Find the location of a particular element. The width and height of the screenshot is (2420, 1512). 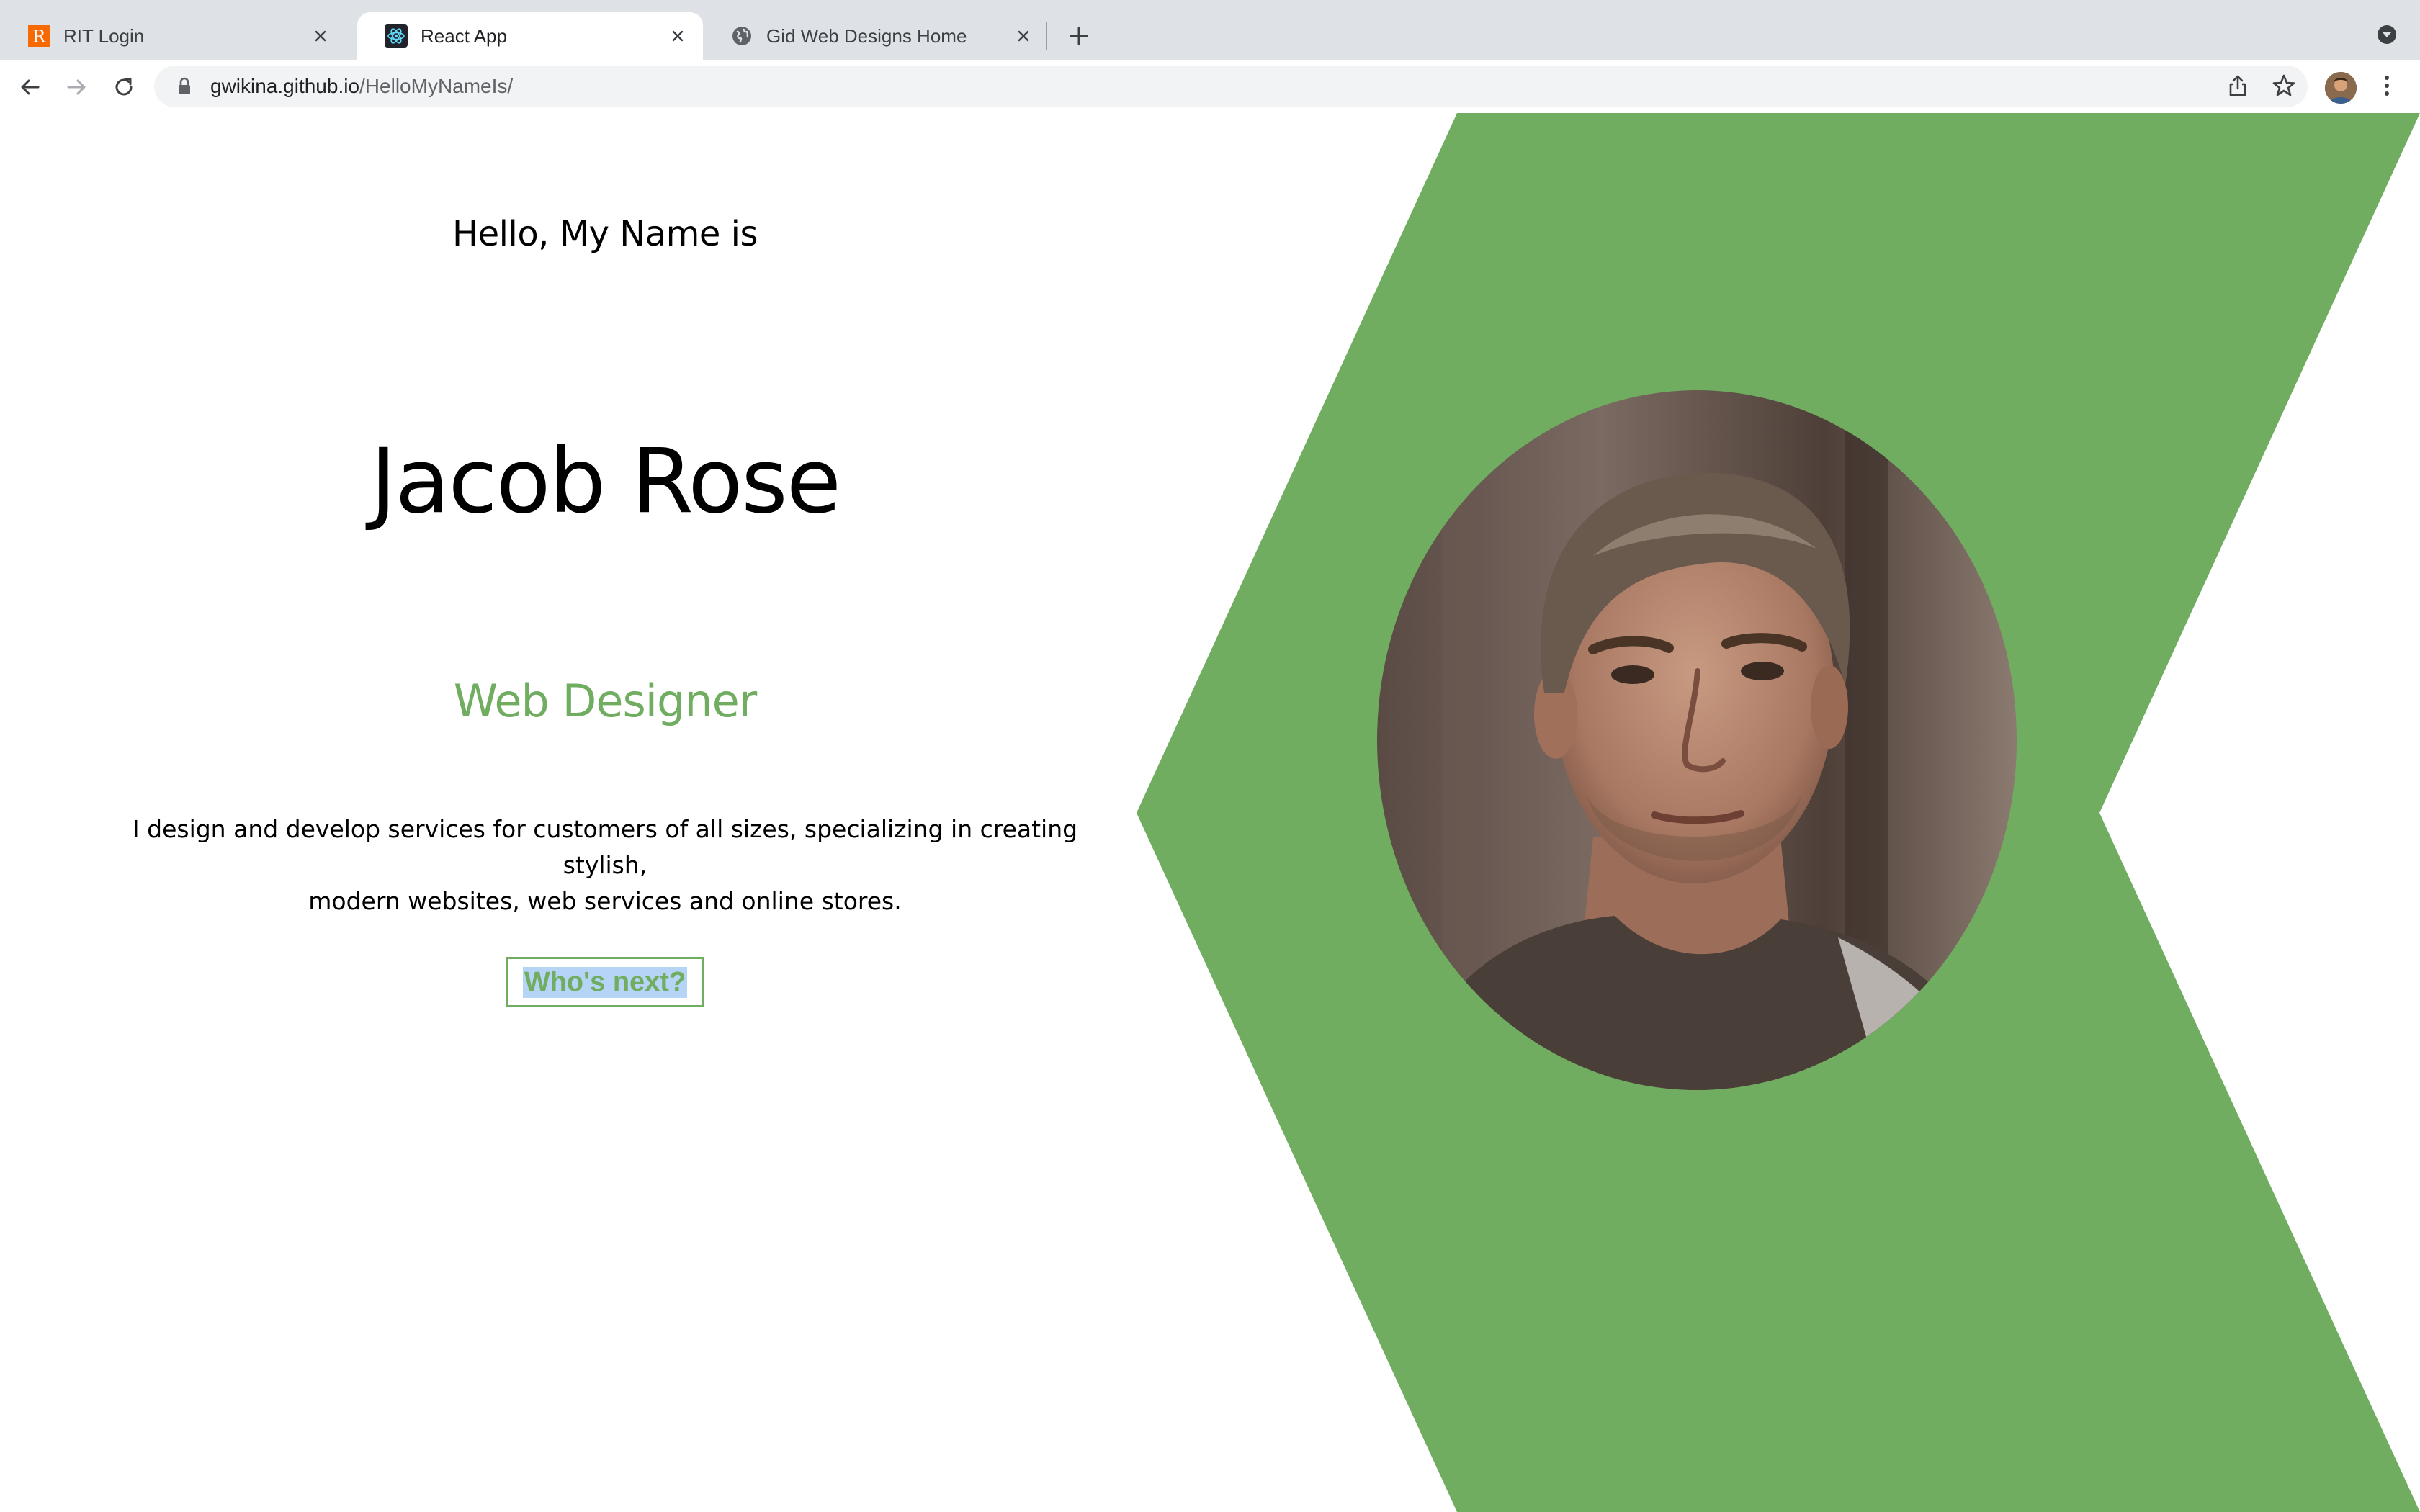

tab-title: Gid Web Designs Home is located at coordinates (866, 35).